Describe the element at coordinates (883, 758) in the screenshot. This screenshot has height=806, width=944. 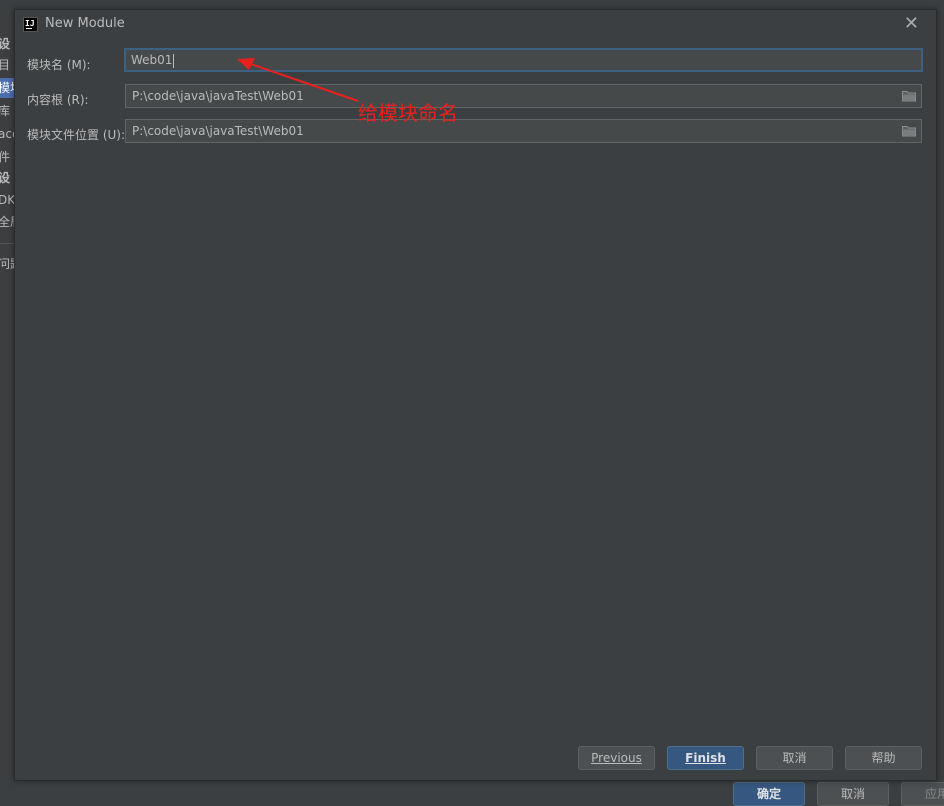
I see `help-button: 帮助` at that location.